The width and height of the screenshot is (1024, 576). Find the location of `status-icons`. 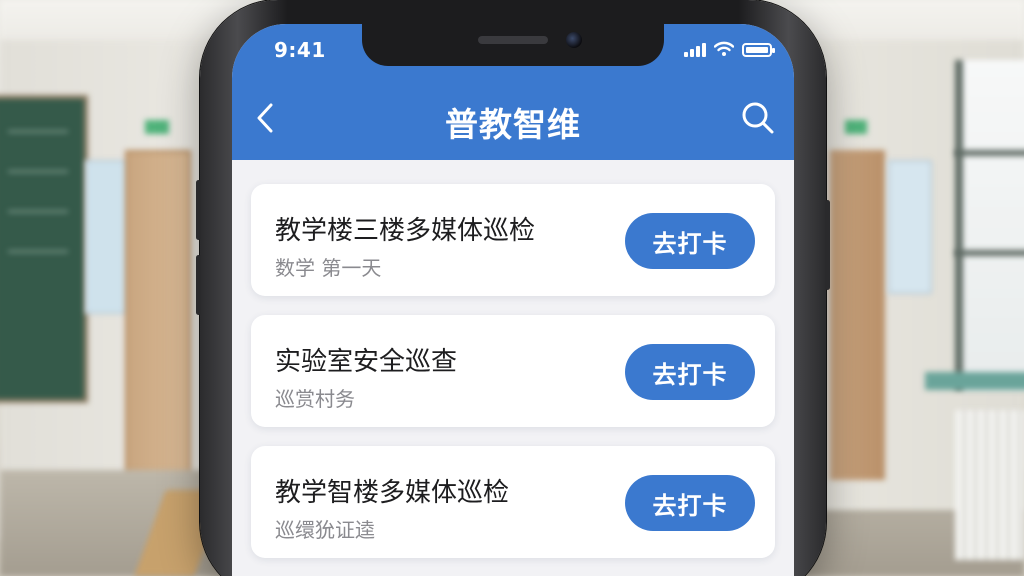

status-icons is located at coordinates (729, 49).